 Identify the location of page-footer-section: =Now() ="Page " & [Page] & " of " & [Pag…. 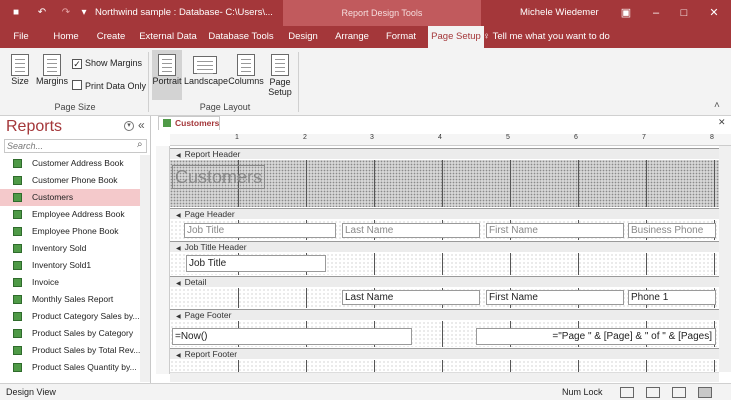
(444, 334).